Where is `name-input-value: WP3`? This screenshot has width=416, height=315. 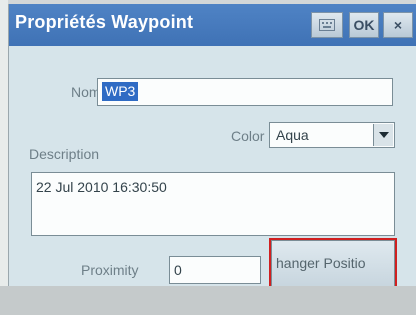
name-input-value: WP3 is located at coordinates (120, 91).